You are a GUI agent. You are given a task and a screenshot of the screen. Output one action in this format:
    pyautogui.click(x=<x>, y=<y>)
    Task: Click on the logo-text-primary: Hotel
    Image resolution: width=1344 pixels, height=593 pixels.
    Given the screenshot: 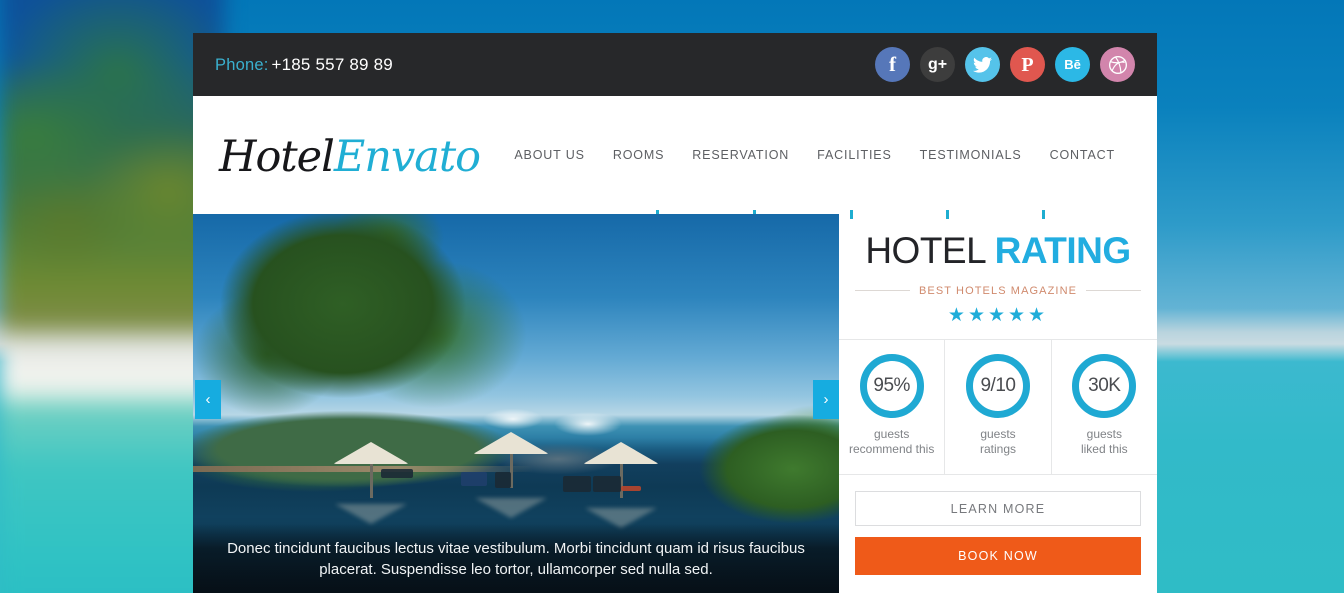 What is the action you would take?
    pyautogui.click(x=277, y=156)
    